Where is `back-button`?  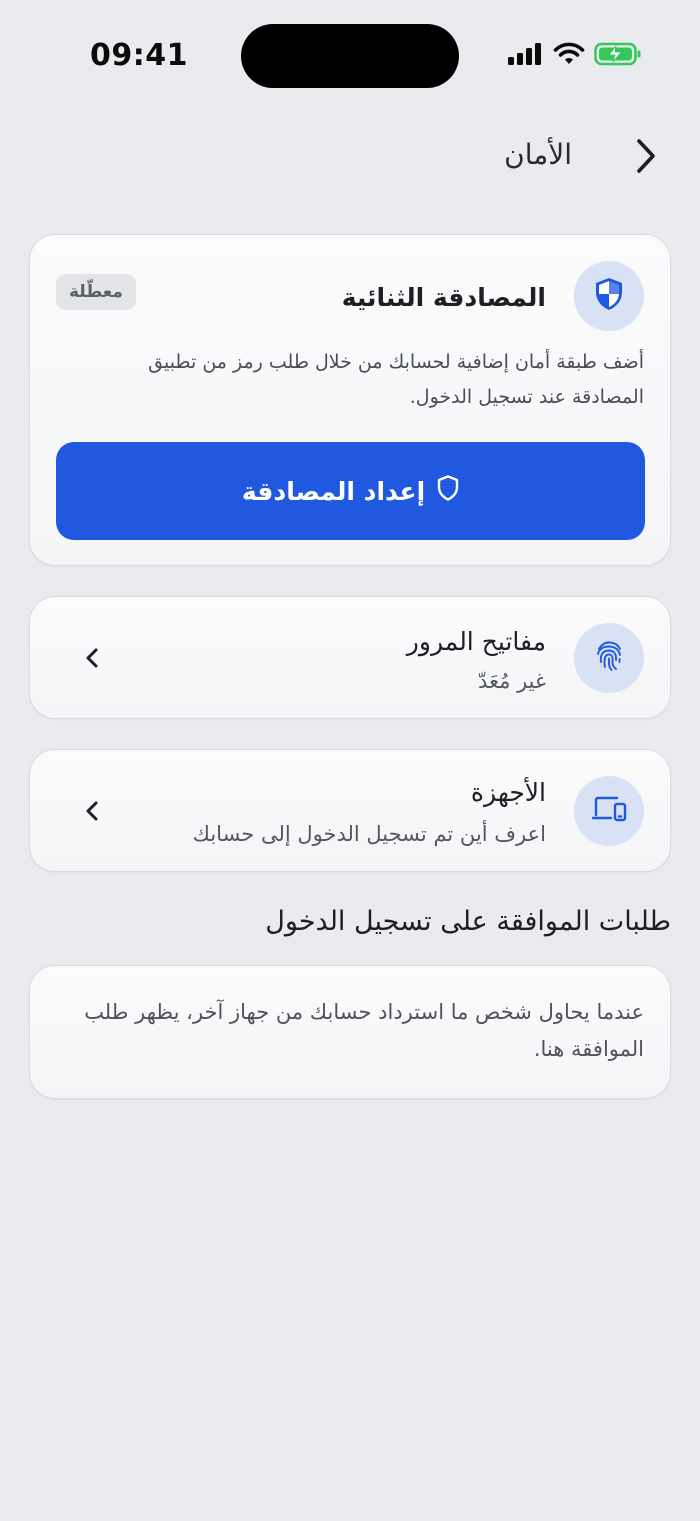 back-button is located at coordinates (646, 158).